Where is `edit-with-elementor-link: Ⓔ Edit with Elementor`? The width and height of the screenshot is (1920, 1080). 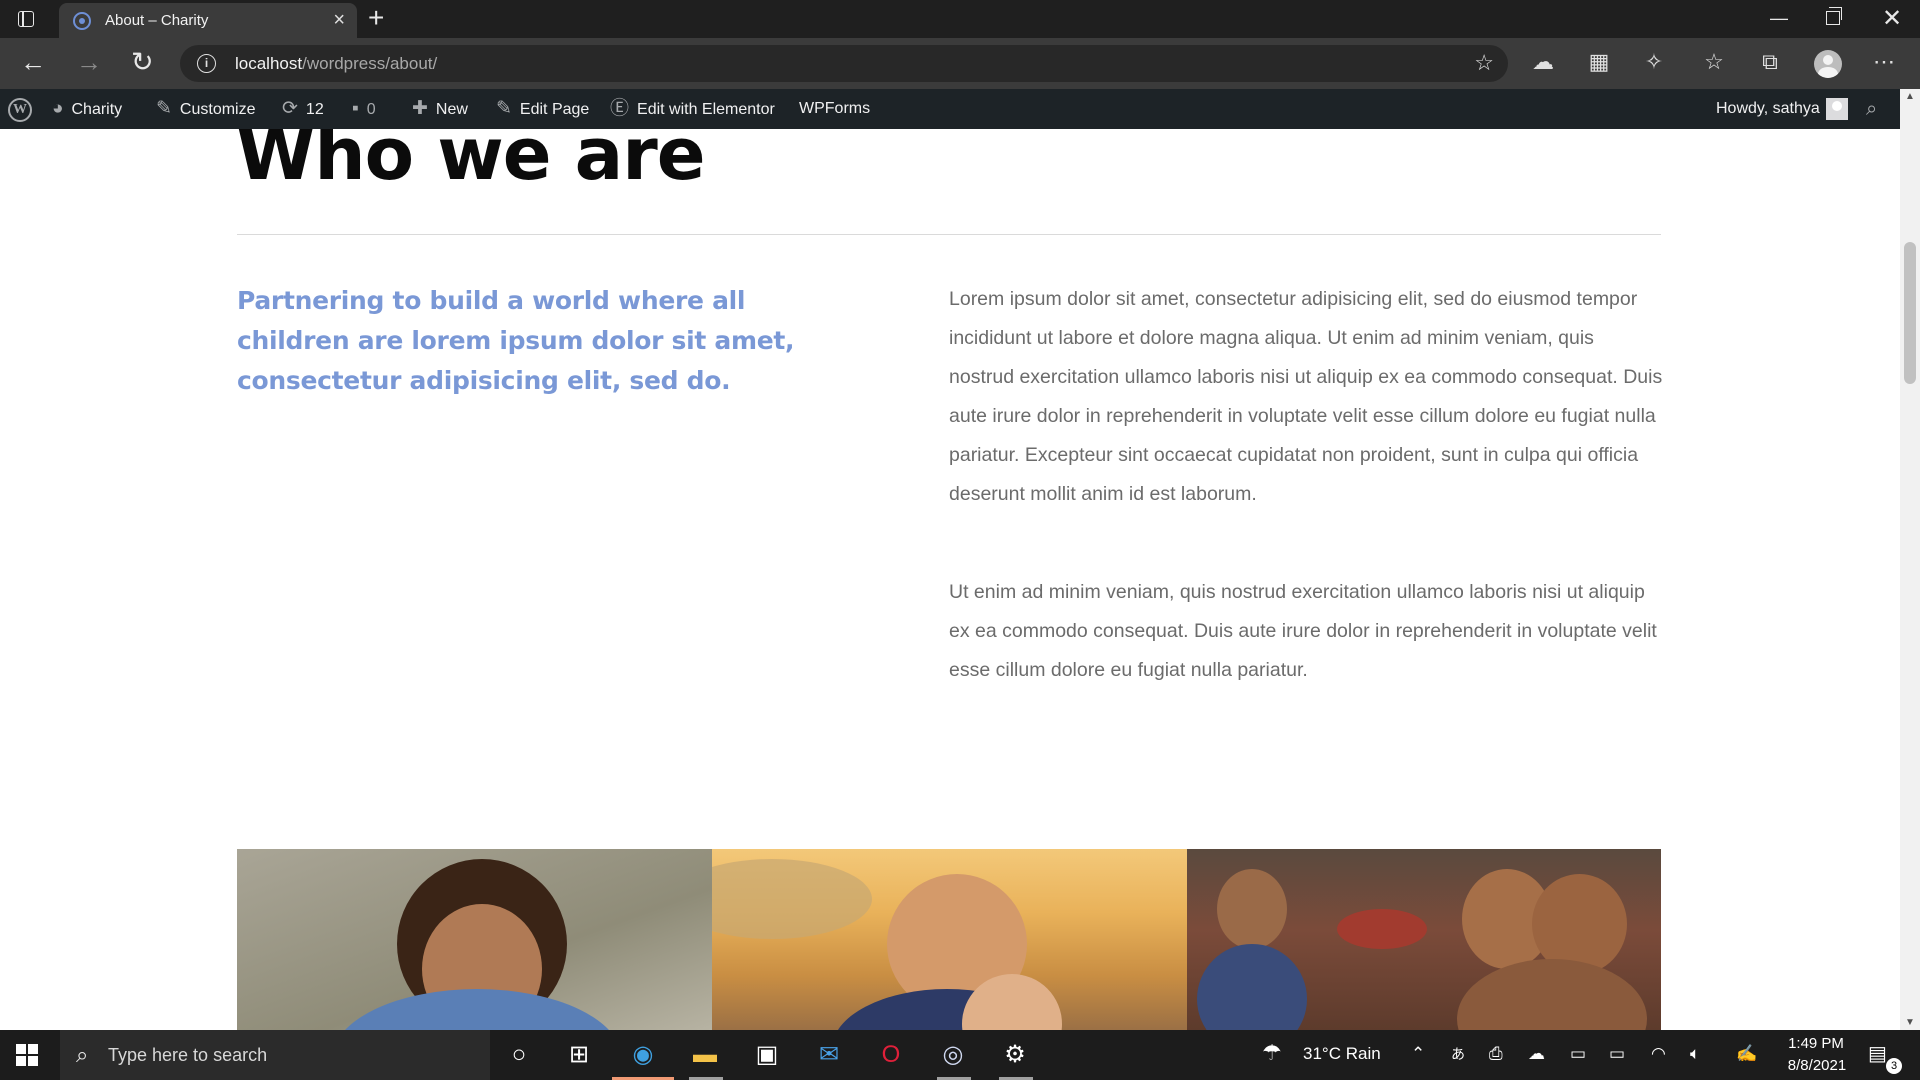 edit-with-elementor-link: Ⓔ Edit with Elementor is located at coordinates (692, 109).